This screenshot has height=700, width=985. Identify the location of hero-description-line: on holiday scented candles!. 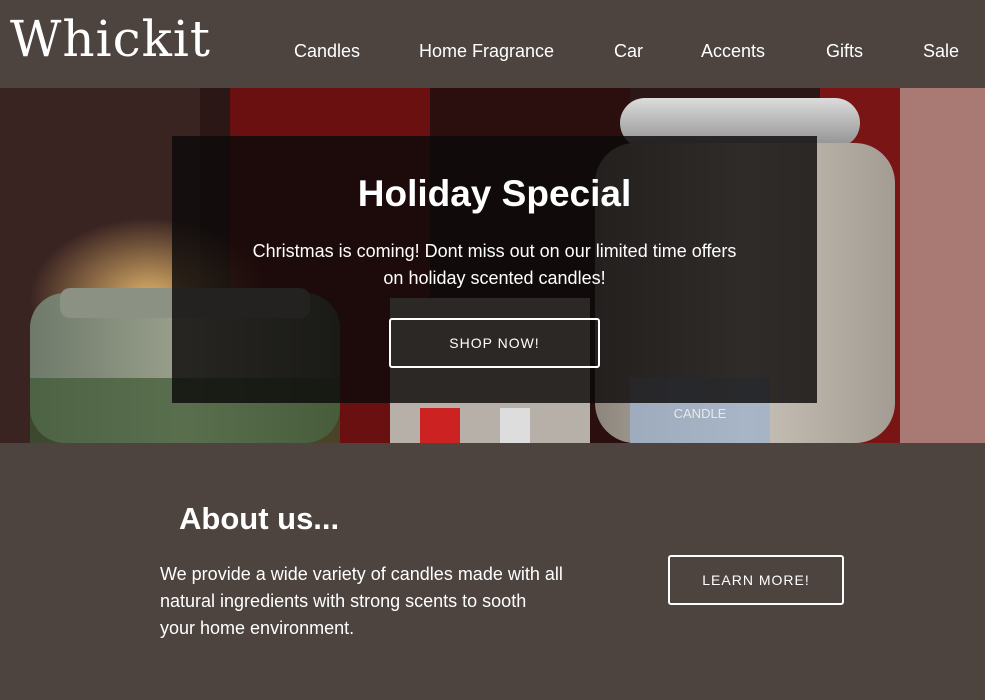
(494, 278).